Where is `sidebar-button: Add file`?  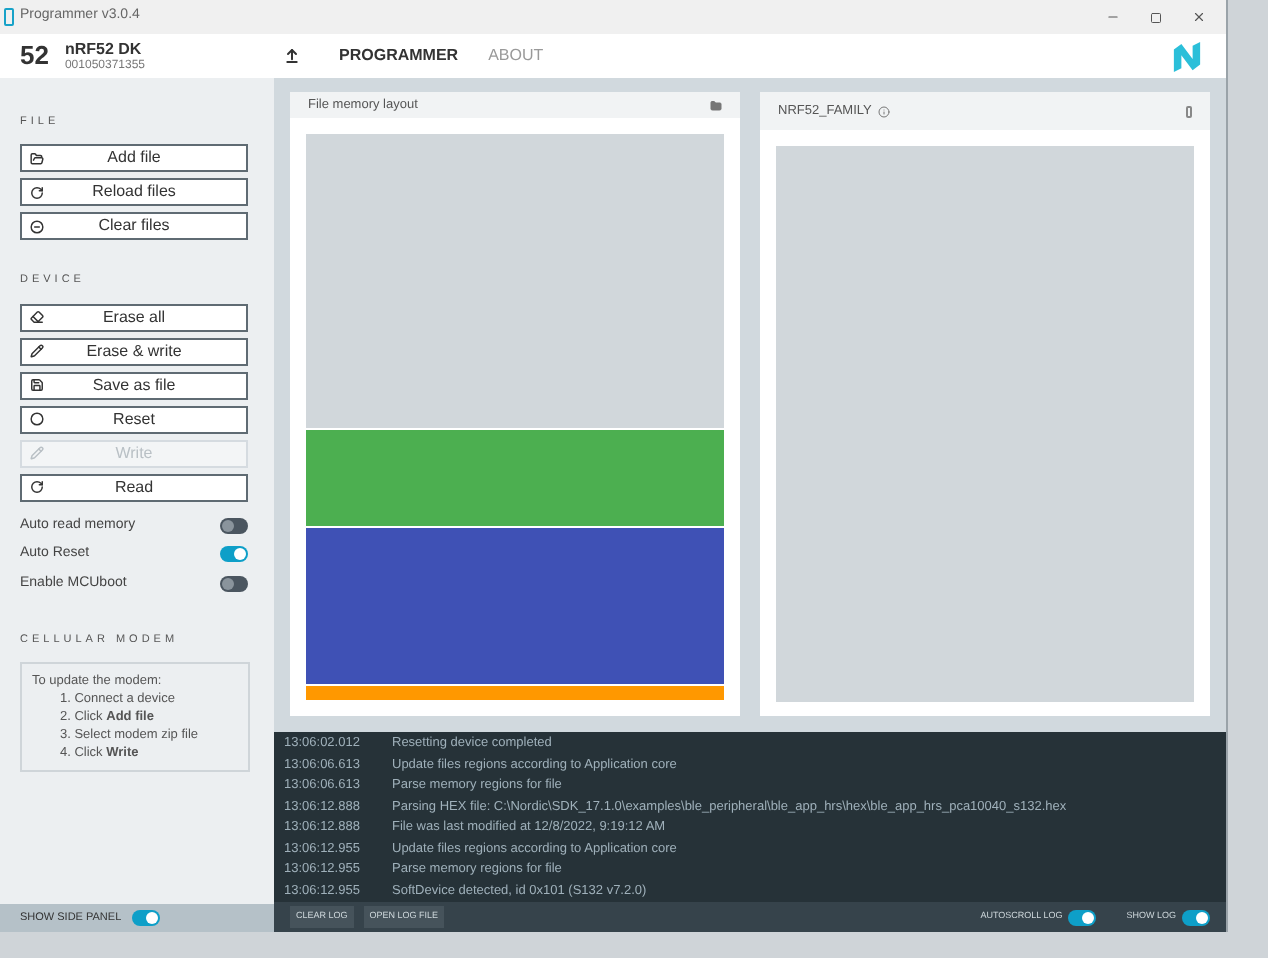
sidebar-button: Add file is located at coordinates (134, 158).